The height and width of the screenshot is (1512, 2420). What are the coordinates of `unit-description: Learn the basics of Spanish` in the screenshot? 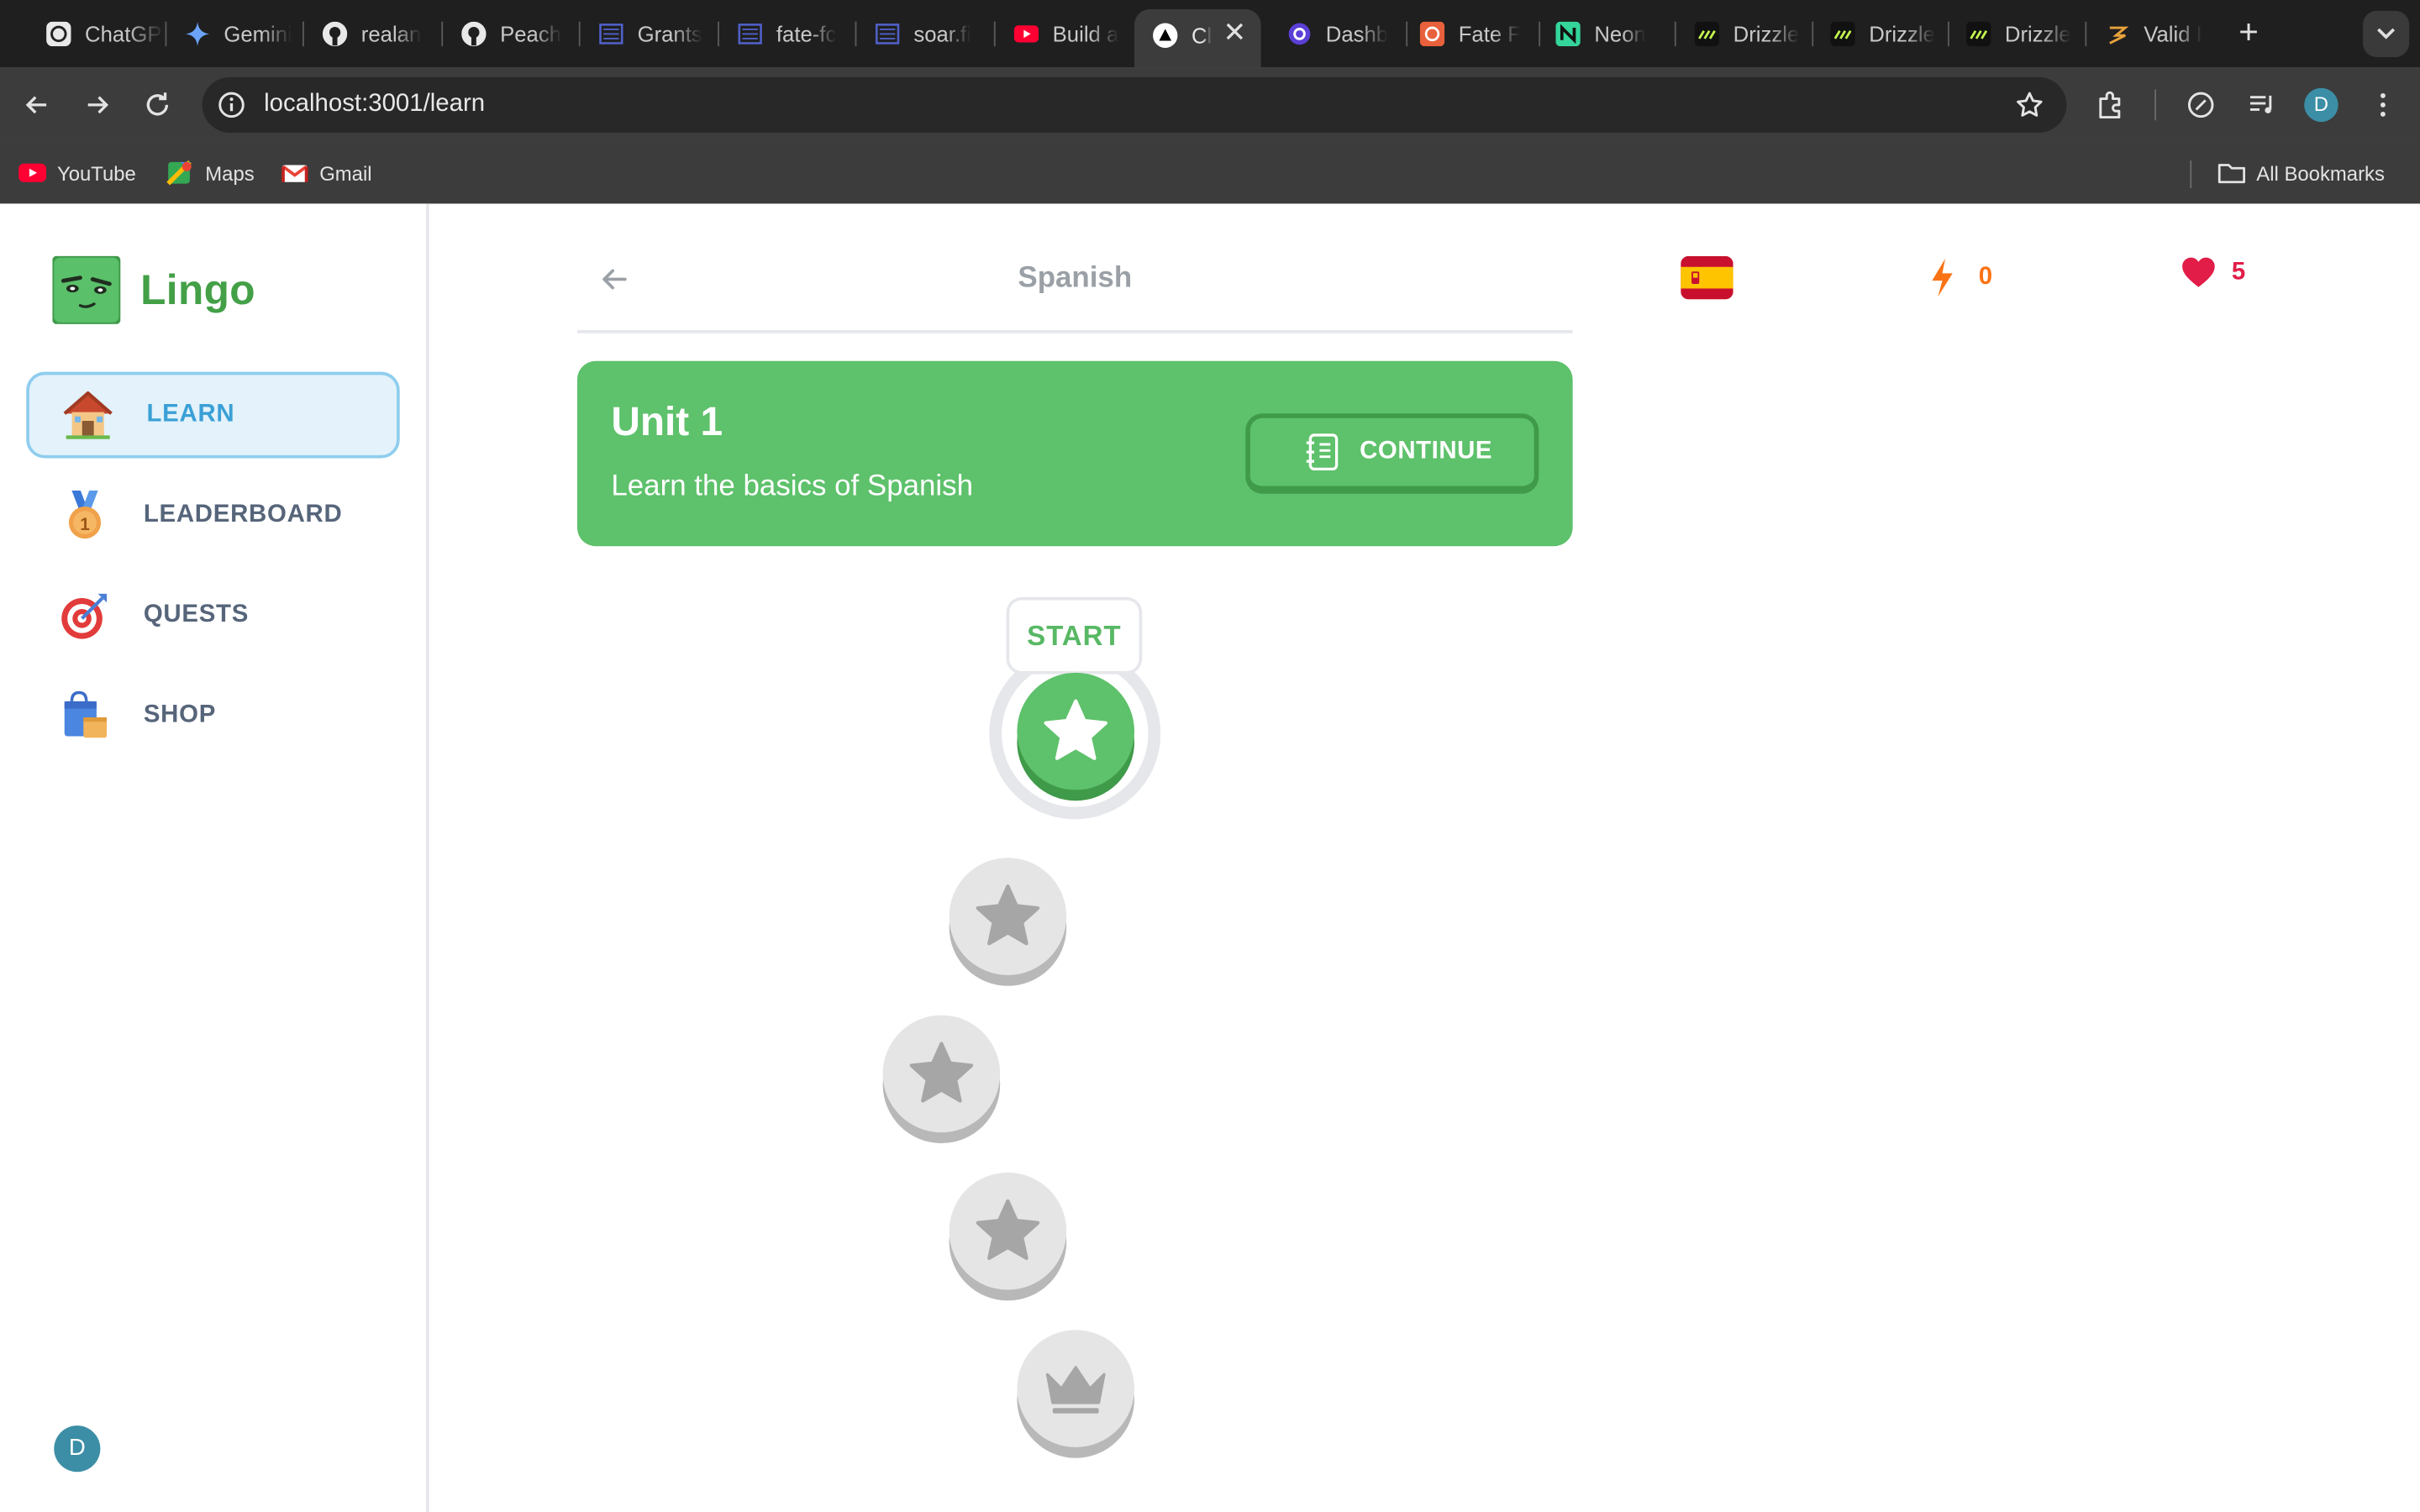 It's located at (793, 486).